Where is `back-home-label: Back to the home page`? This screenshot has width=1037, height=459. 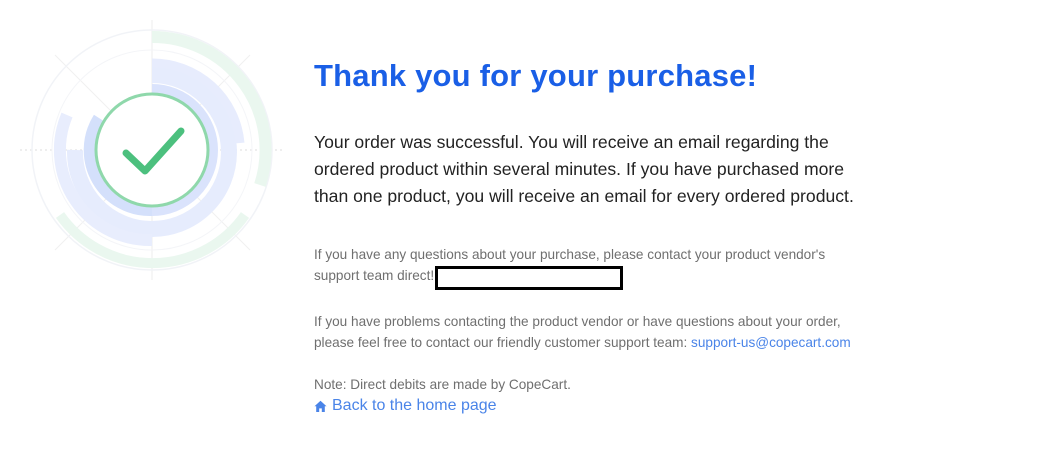 back-home-label: Back to the home page is located at coordinates (414, 405).